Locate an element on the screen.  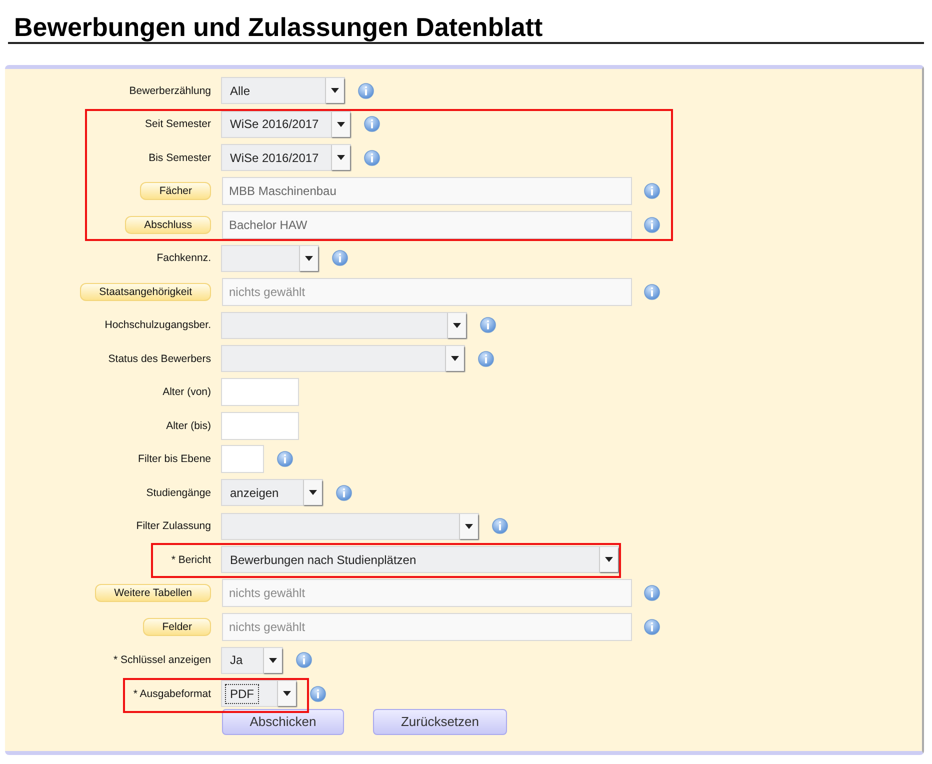
field-label: Fachkennz. is located at coordinates (183, 258).